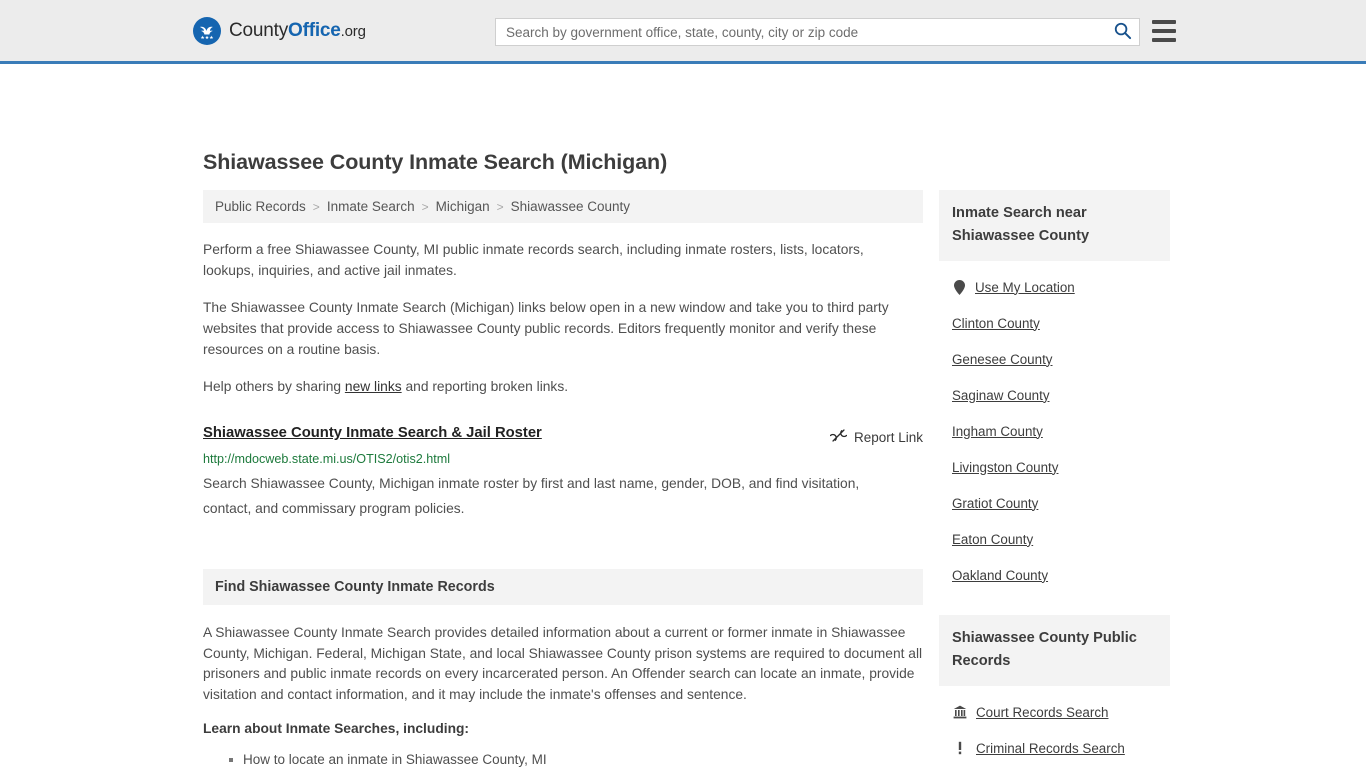 This screenshot has width=1366, height=768. I want to click on search-bar, so click(817, 32).